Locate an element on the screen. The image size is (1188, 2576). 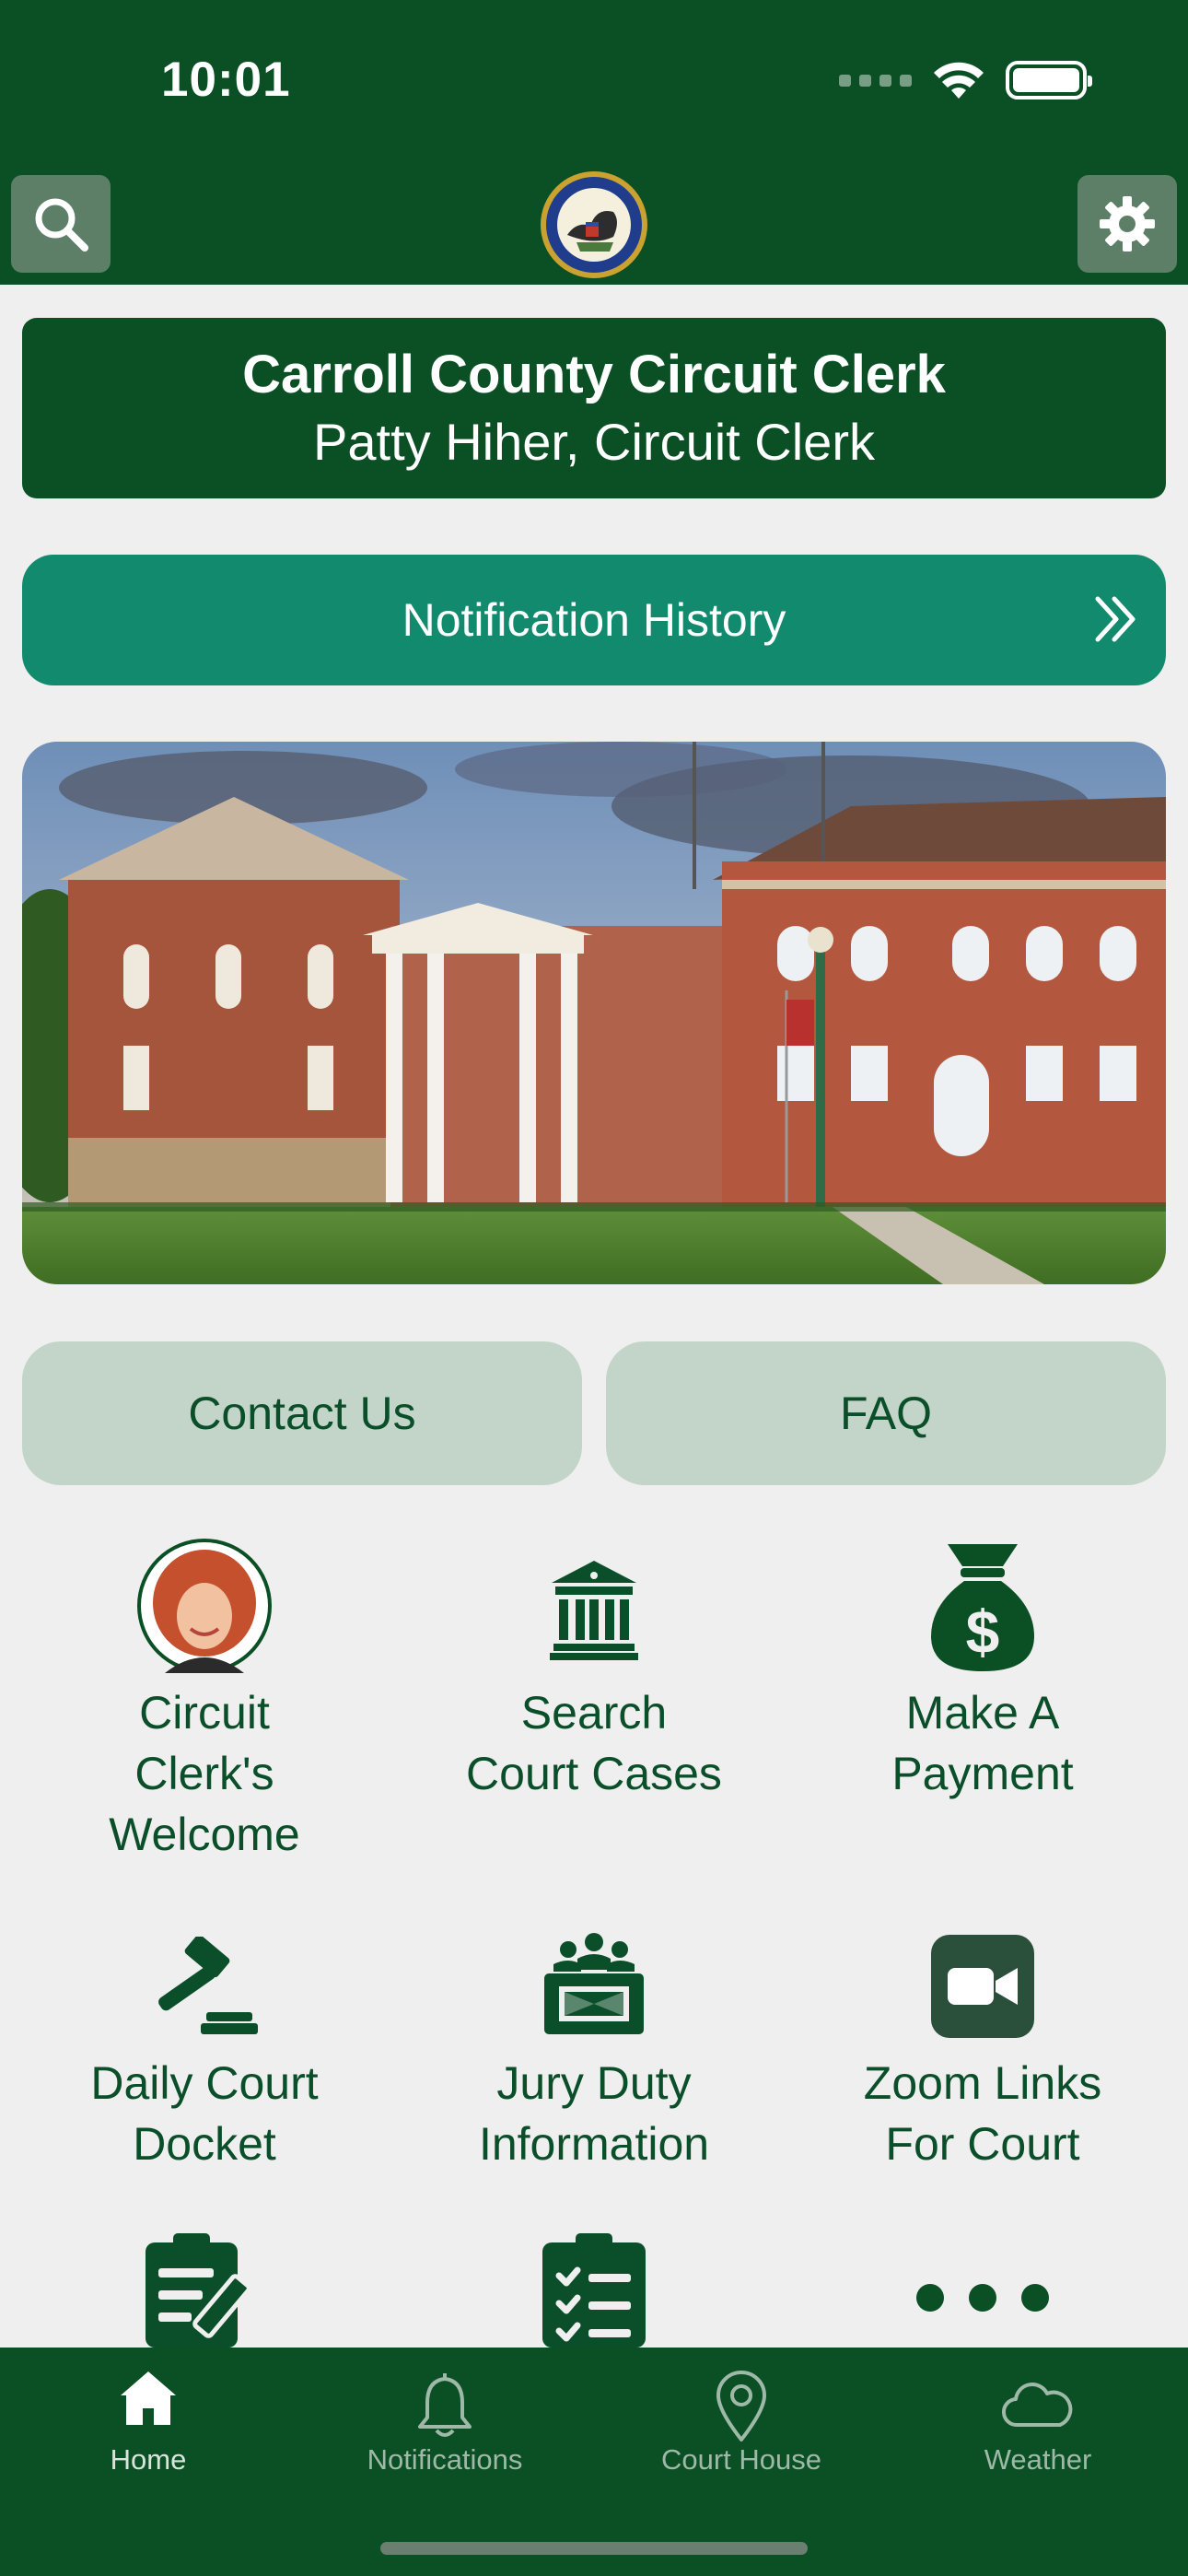
battery-icon is located at coordinates (1049, 80).